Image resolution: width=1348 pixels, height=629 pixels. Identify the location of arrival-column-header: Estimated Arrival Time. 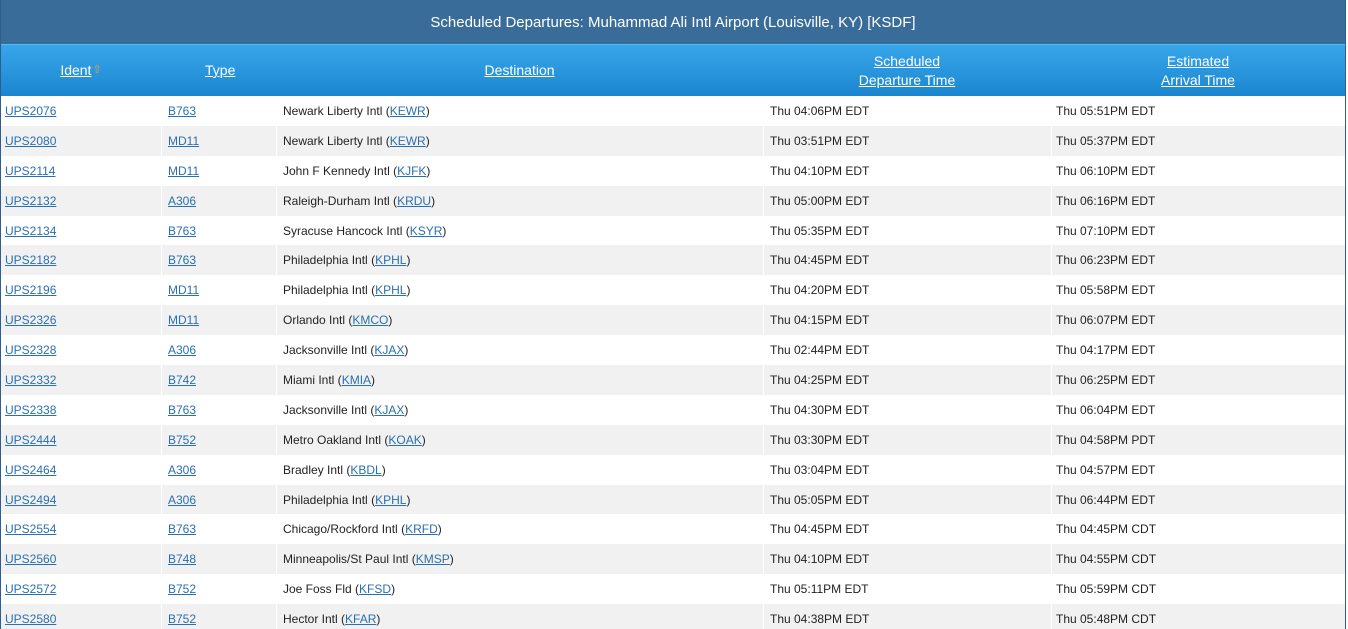
(1198, 71).